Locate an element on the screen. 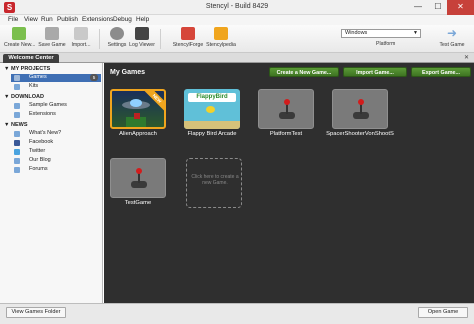  blog-icon is located at coordinates (17, 161).